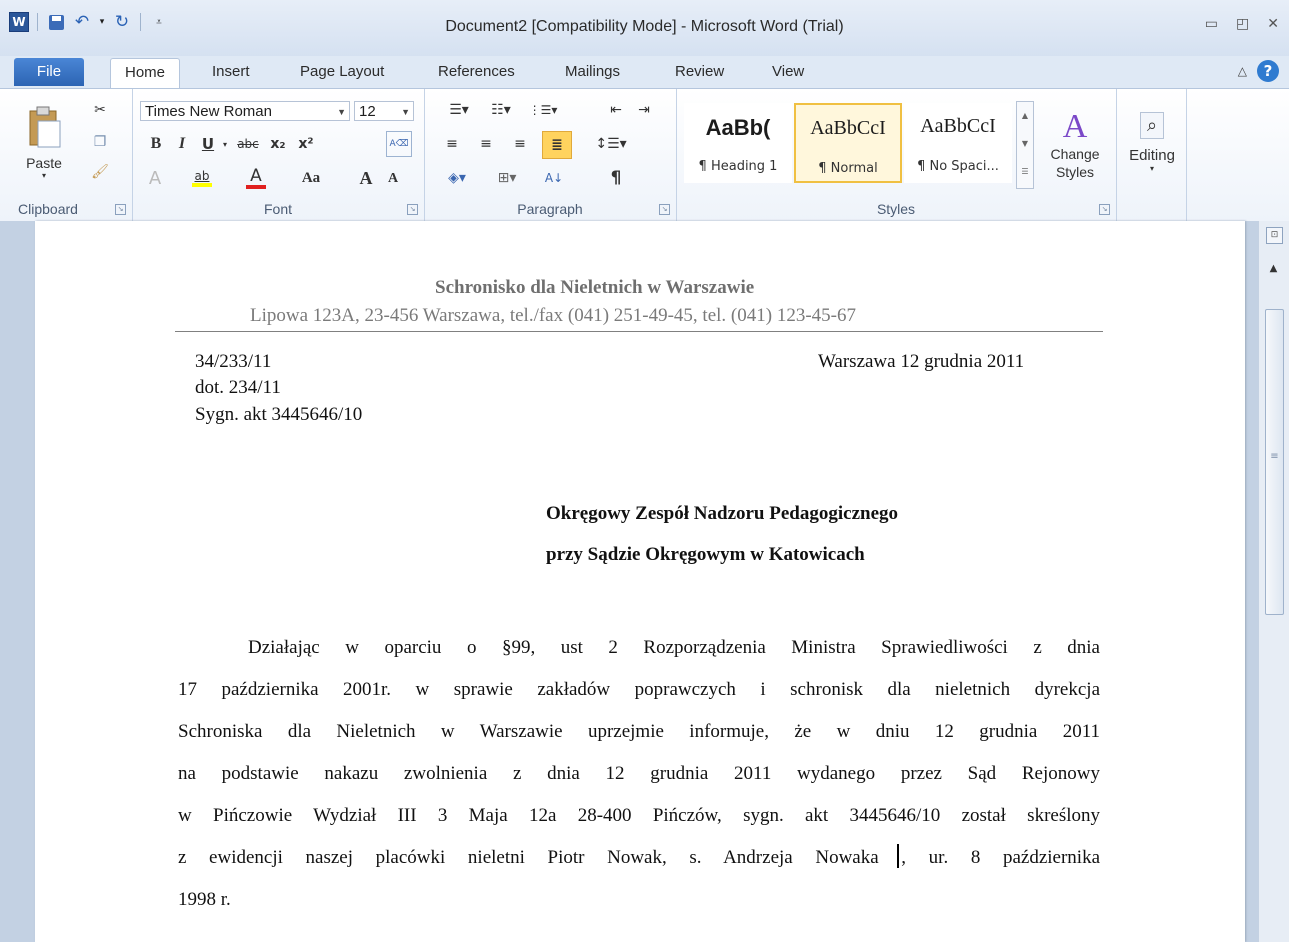 The image size is (1289, 942). Describe the element at coordinates (554, 178) in the screenshot. I see `sort-icon: A↓` at that location.